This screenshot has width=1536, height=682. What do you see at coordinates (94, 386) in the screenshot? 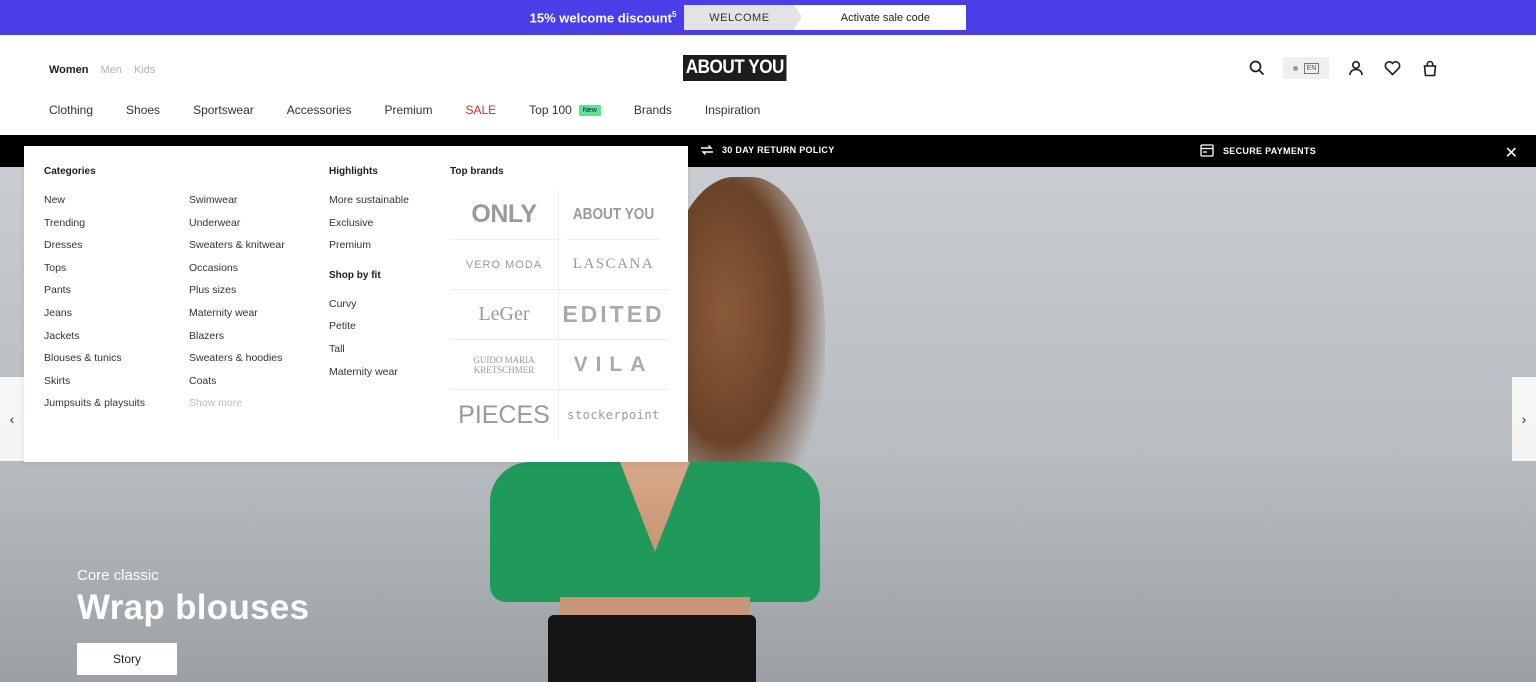
I see `menu-link: Skirts` at bounding box center [94, 386].